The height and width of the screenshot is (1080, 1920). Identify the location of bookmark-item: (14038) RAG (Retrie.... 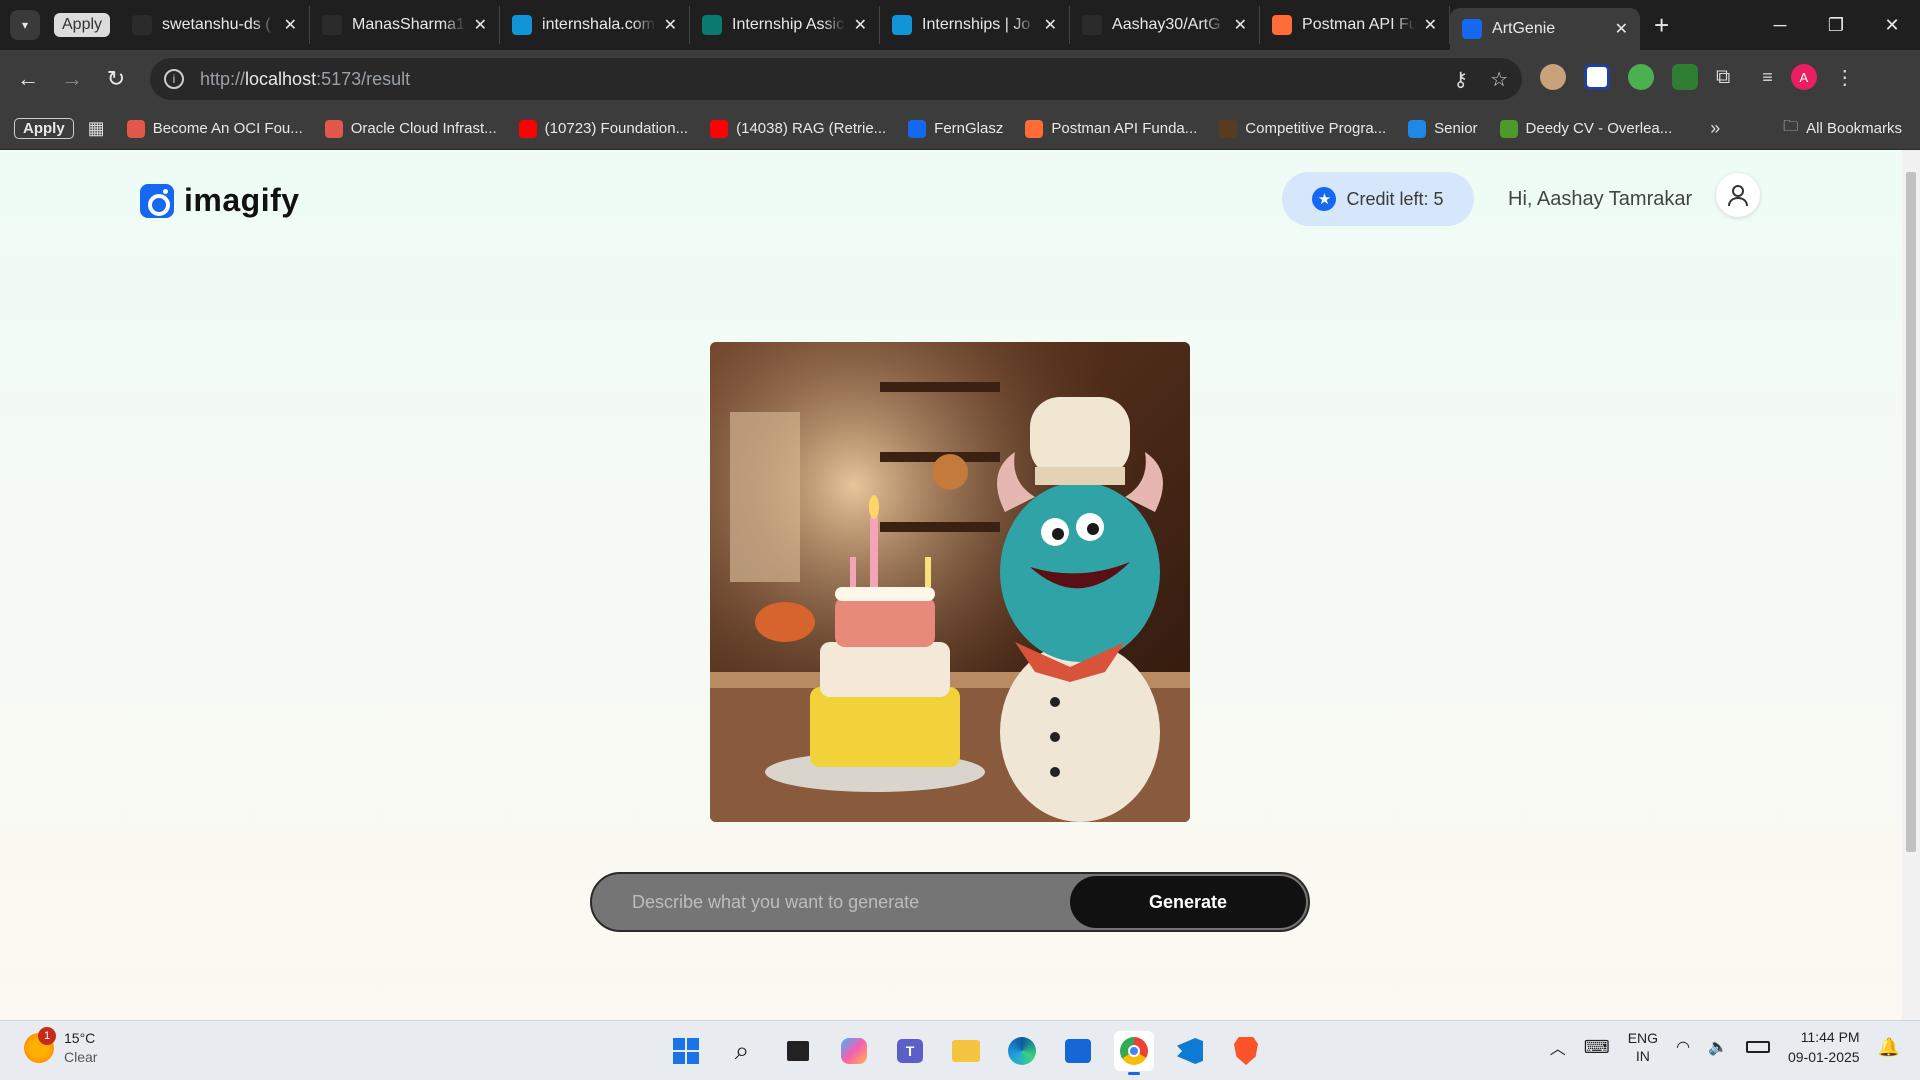
(798, 128).